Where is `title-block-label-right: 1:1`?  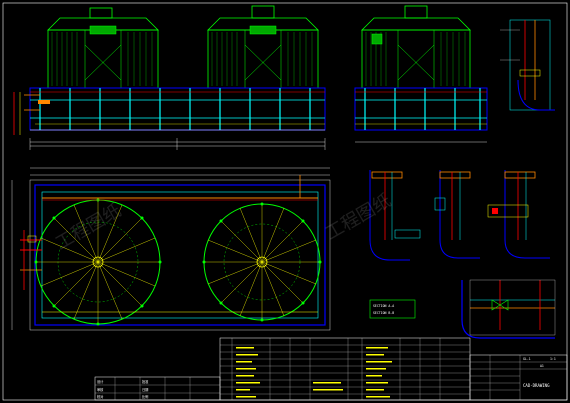
title-block-label-right: 1:1 is located at coordinates (553, 359).